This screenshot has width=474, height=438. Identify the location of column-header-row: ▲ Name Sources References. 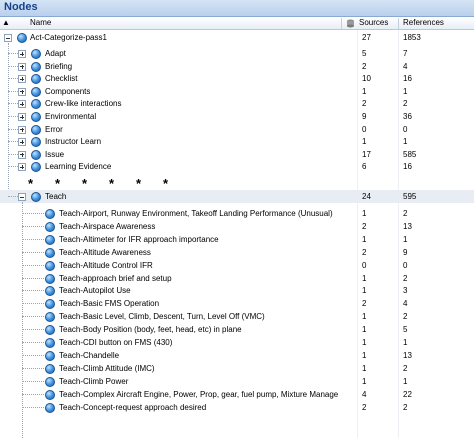
(237, 23).